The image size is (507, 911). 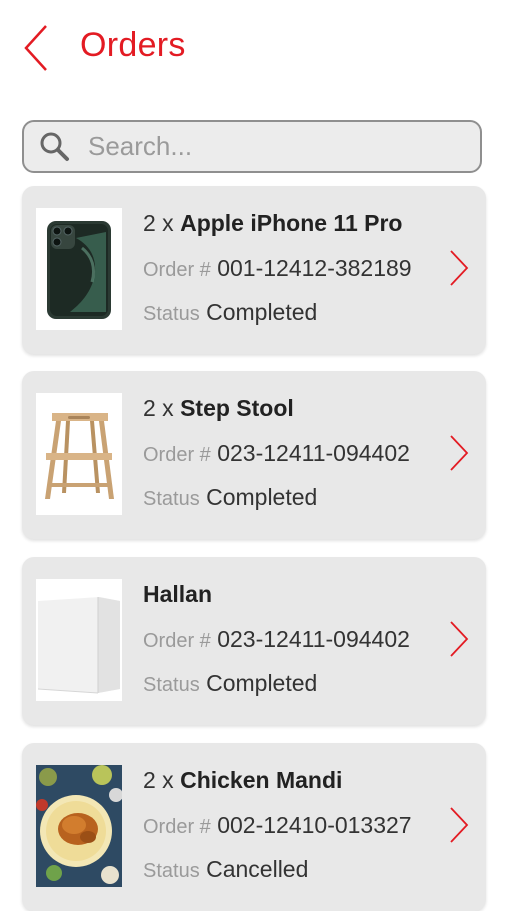 I want to click on product-name: Step Stool, so click(x=237, y=408).